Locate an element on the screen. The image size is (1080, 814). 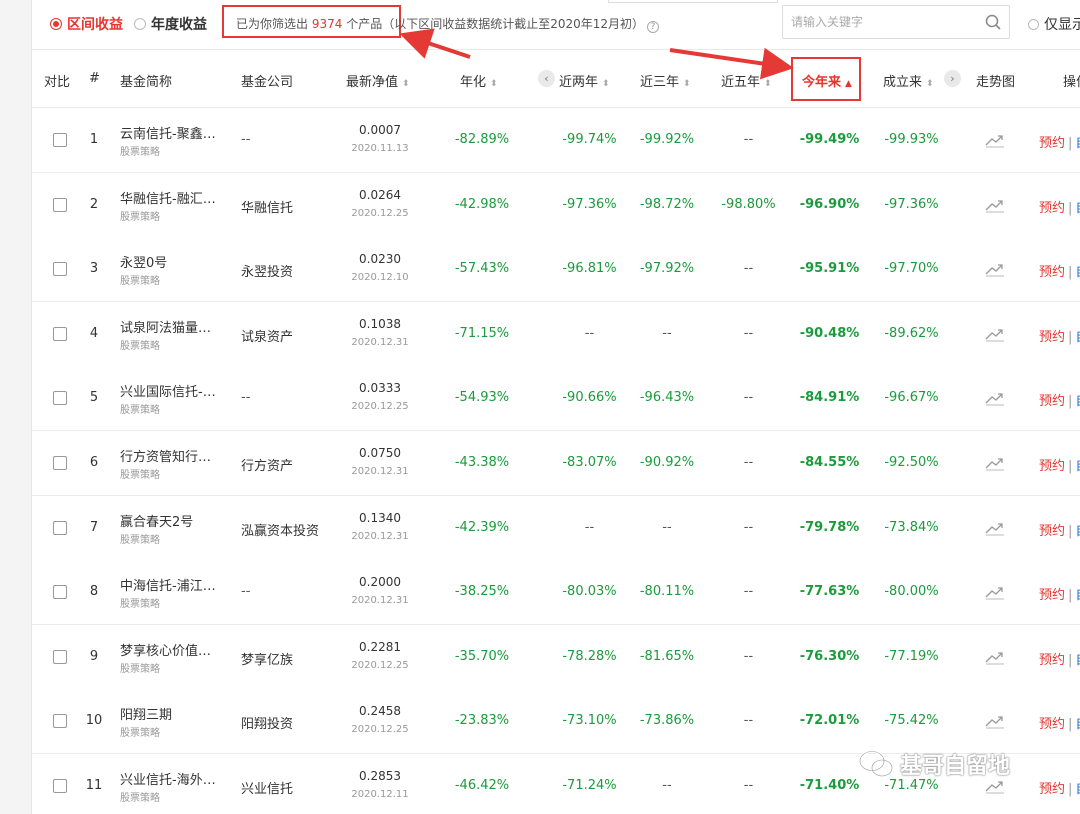
three-year-cell: -98.72% is located at coordinates (667, 204).